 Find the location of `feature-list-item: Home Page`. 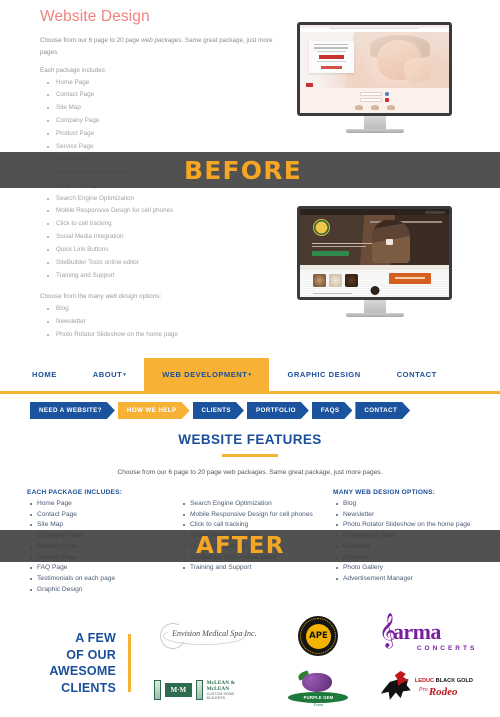

feature-list-item: Home Page is located at coordinates (99, 504).